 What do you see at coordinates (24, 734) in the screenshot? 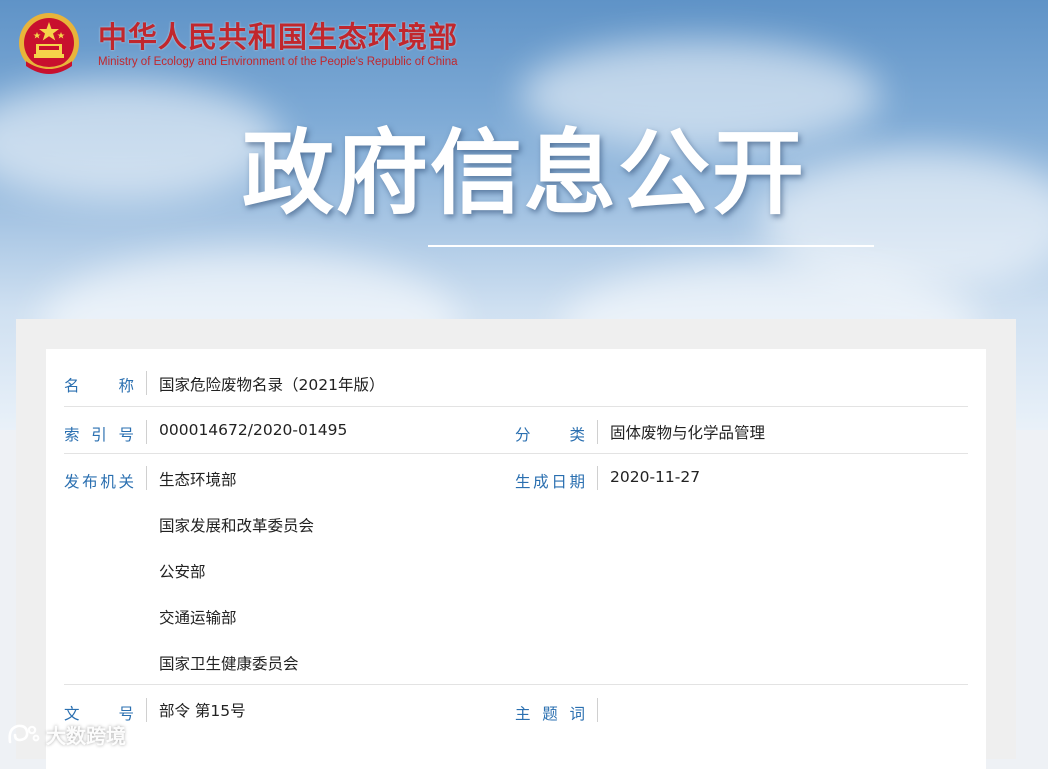
I see `brand-logo-icon` at bounding box center [24, 734].